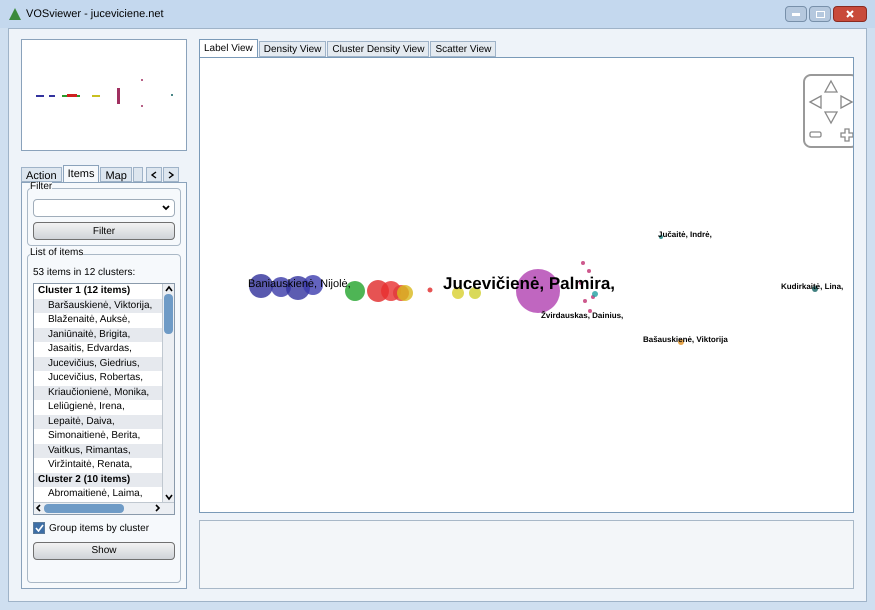 This screenshot has height=610, width=875. I want to click on horizontal-scrollbar, so click(104, 508).